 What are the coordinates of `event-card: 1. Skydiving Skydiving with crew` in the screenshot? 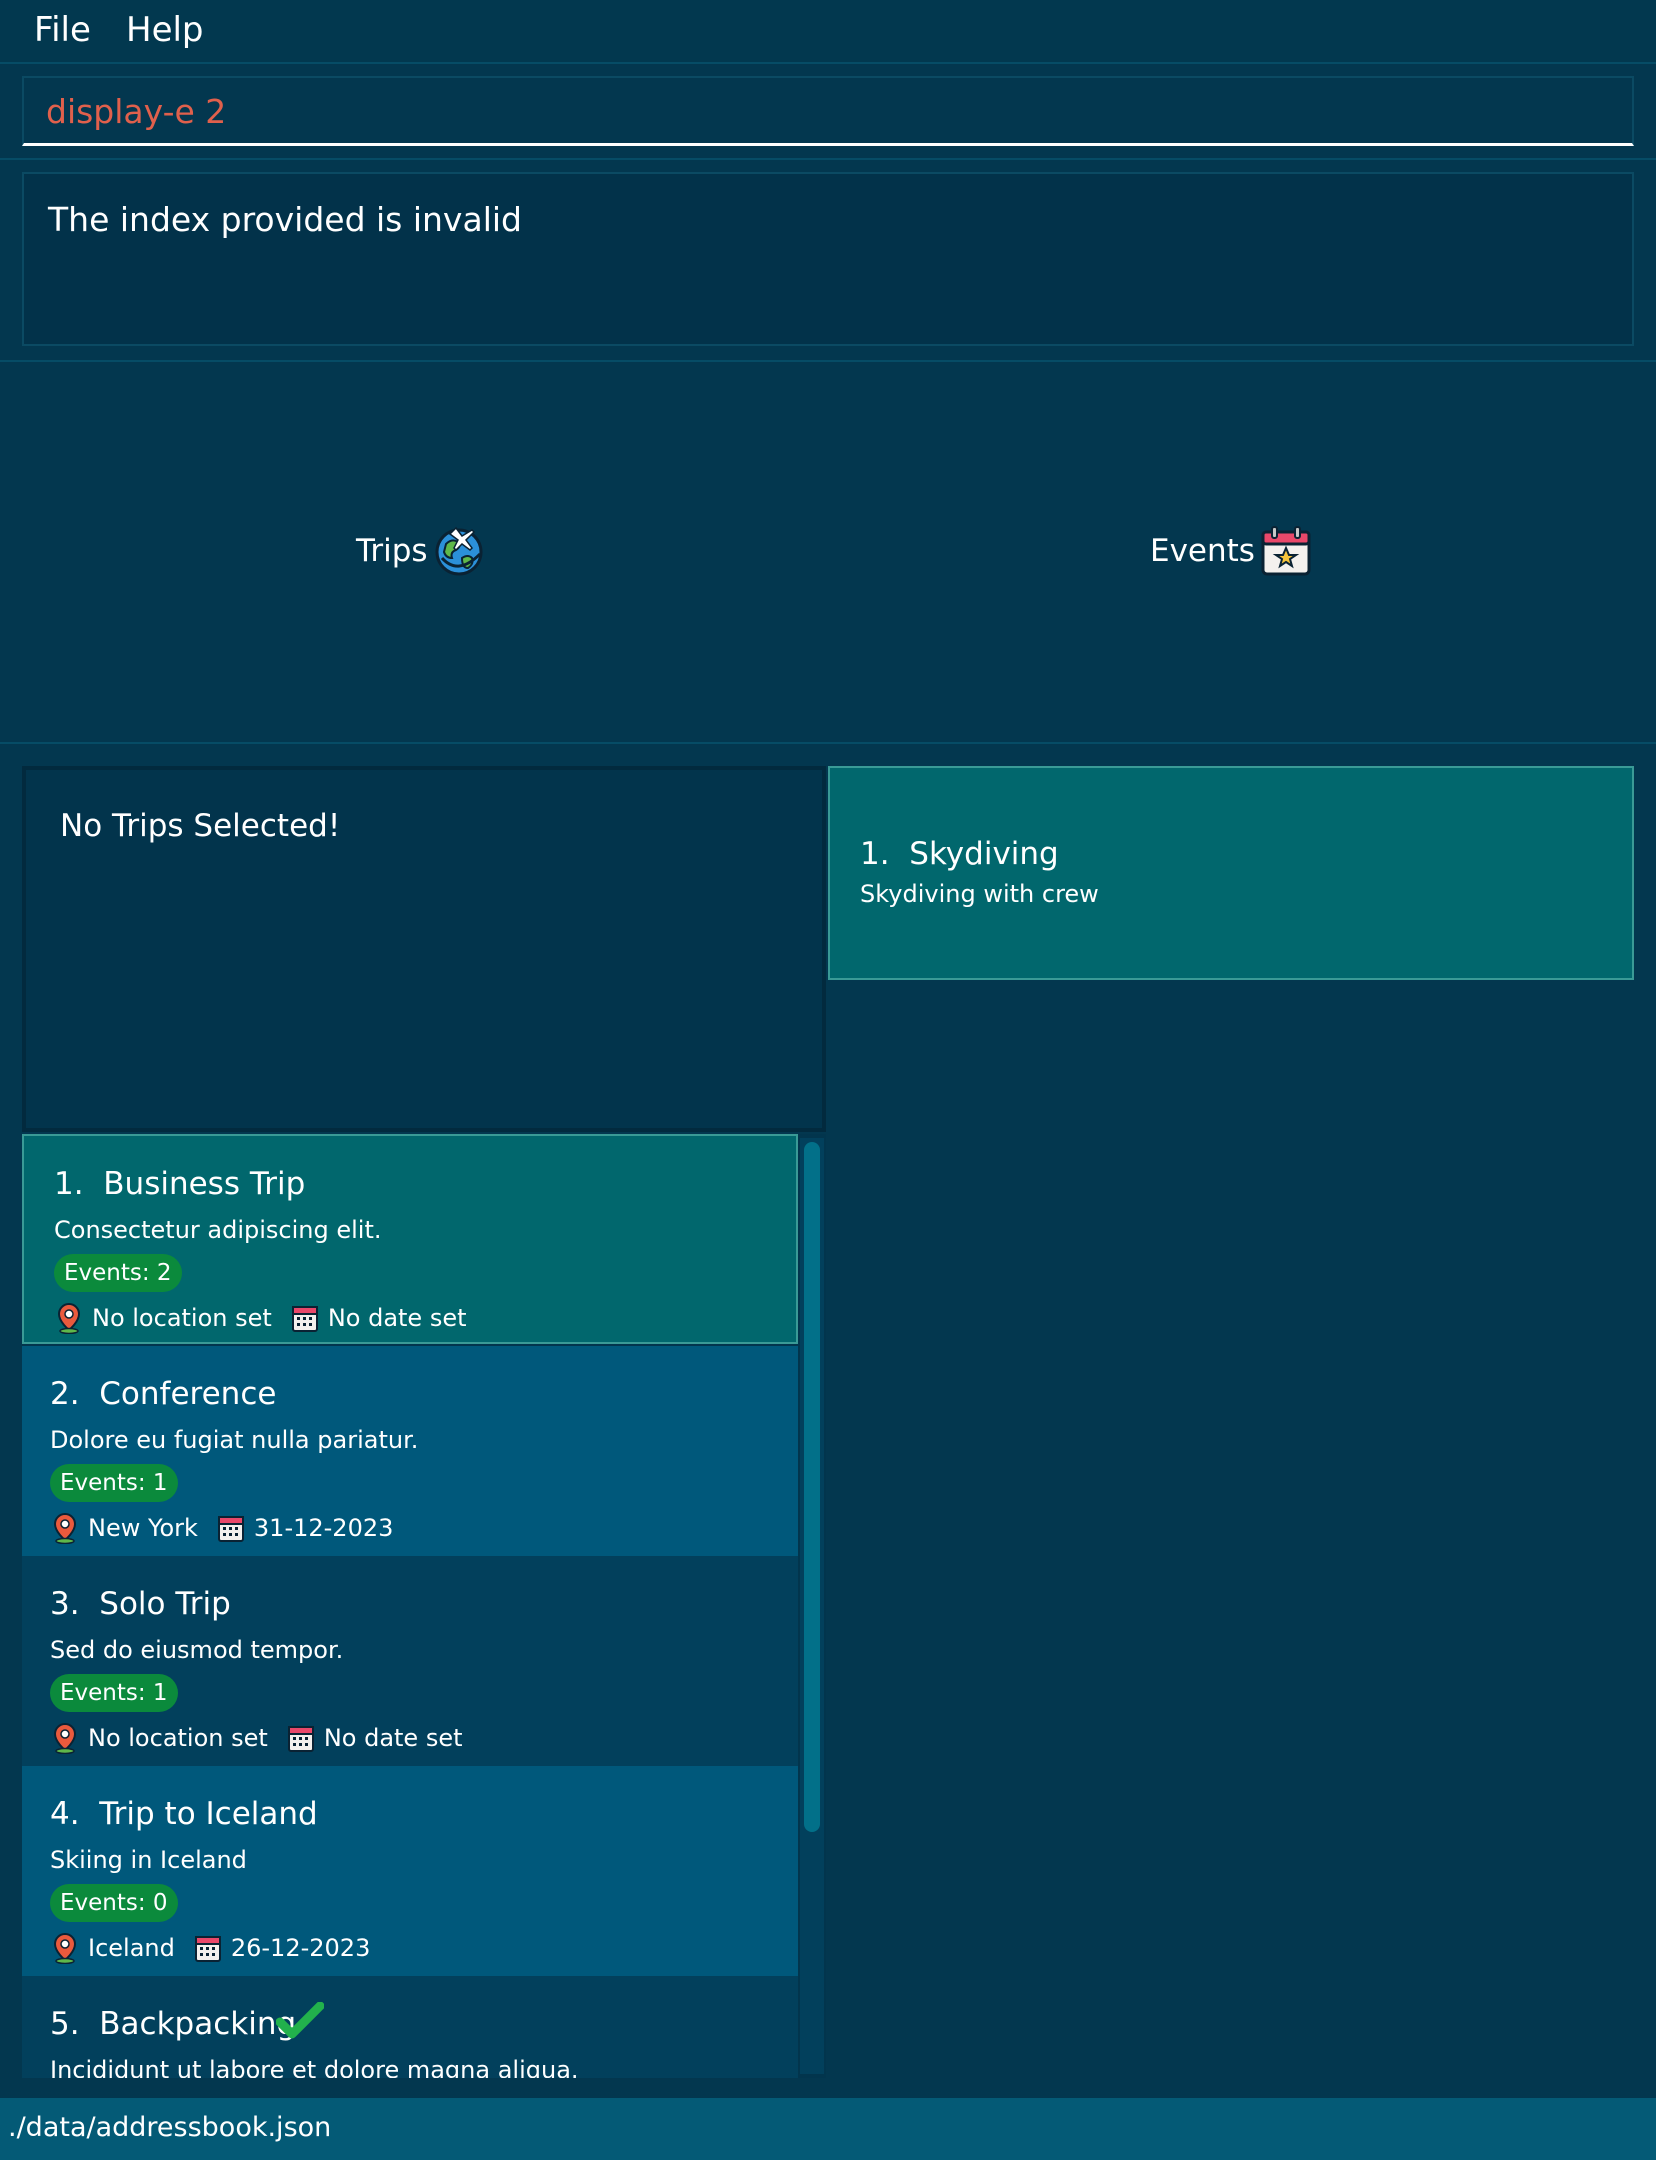 It's located at (1231, 873).